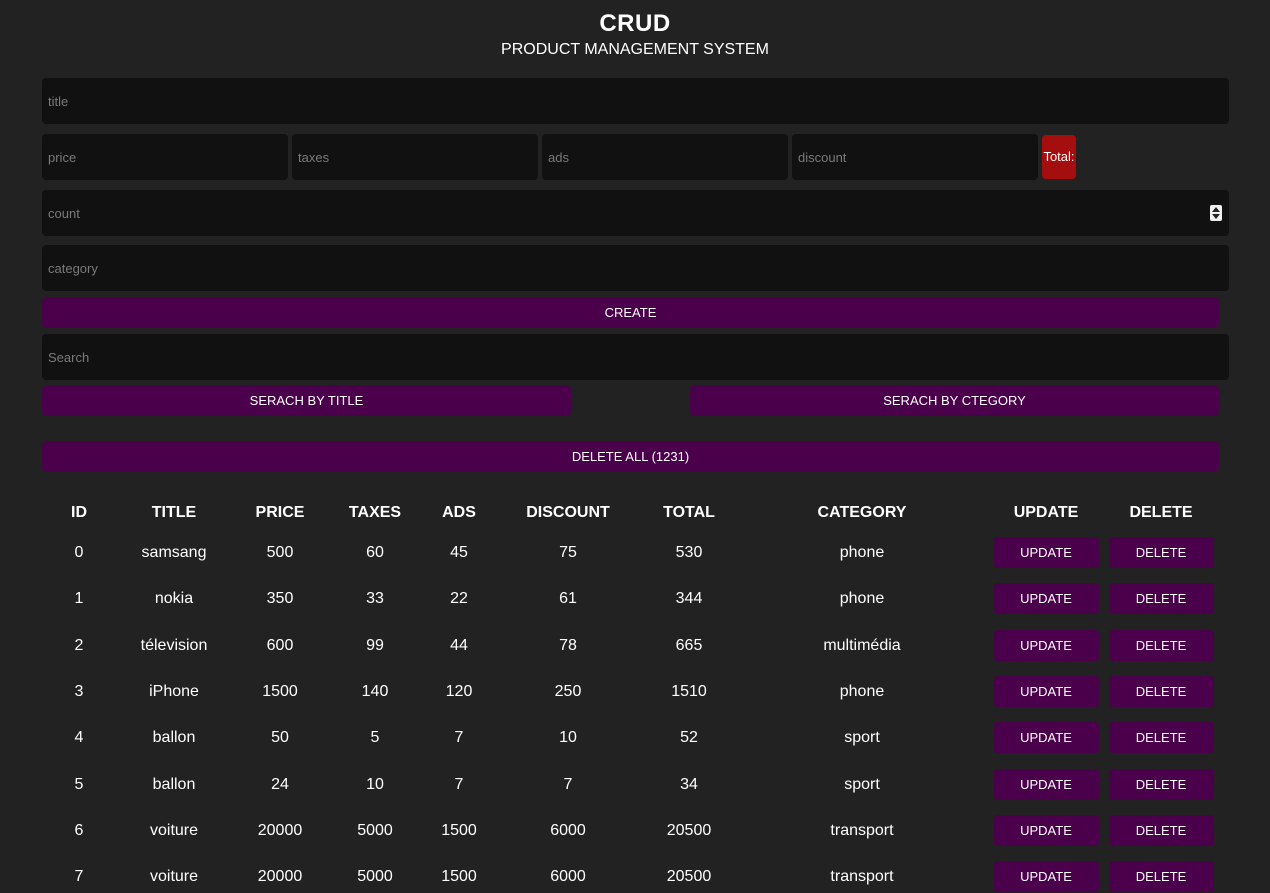  Describe the element at coordinates (174, 512) in the screenshot. I see `header-title: TITLE` at that location.